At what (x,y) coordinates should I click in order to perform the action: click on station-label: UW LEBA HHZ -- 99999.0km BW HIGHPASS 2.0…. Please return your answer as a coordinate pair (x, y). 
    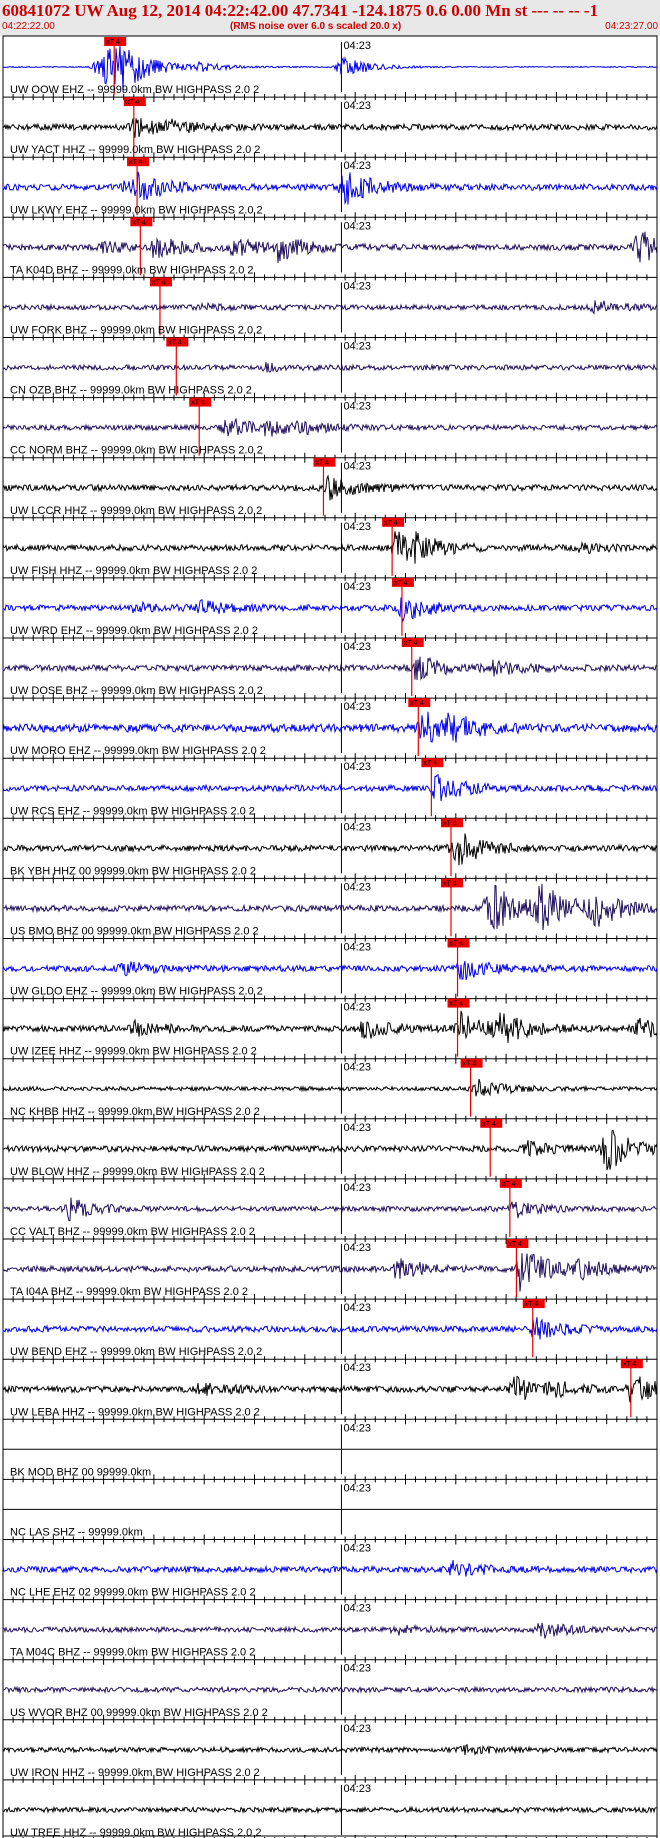
    Looking at the image, I should click on (135, 1412).